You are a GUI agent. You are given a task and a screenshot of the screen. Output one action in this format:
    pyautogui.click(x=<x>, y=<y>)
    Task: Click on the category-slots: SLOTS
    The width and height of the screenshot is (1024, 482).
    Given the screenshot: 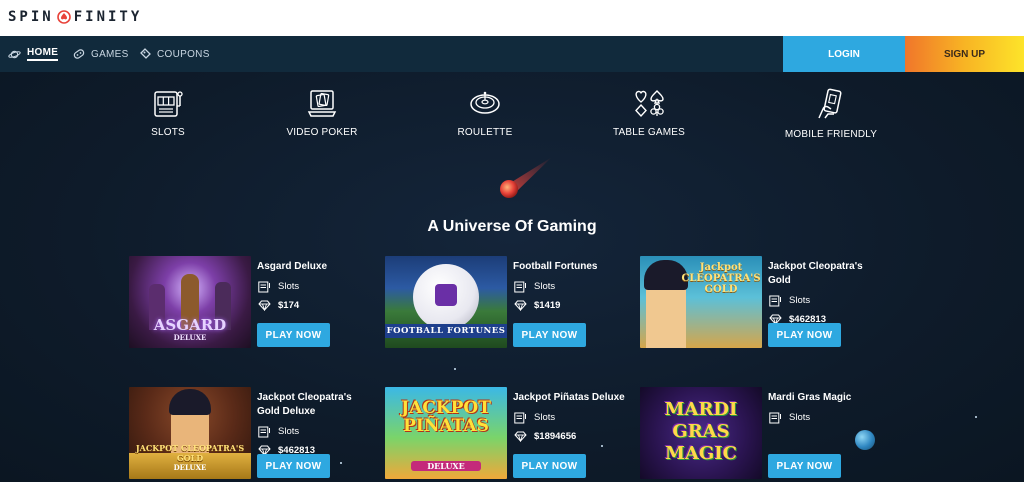 What is the action you would take?
    pyautogui.click(x=168, y=113)
    